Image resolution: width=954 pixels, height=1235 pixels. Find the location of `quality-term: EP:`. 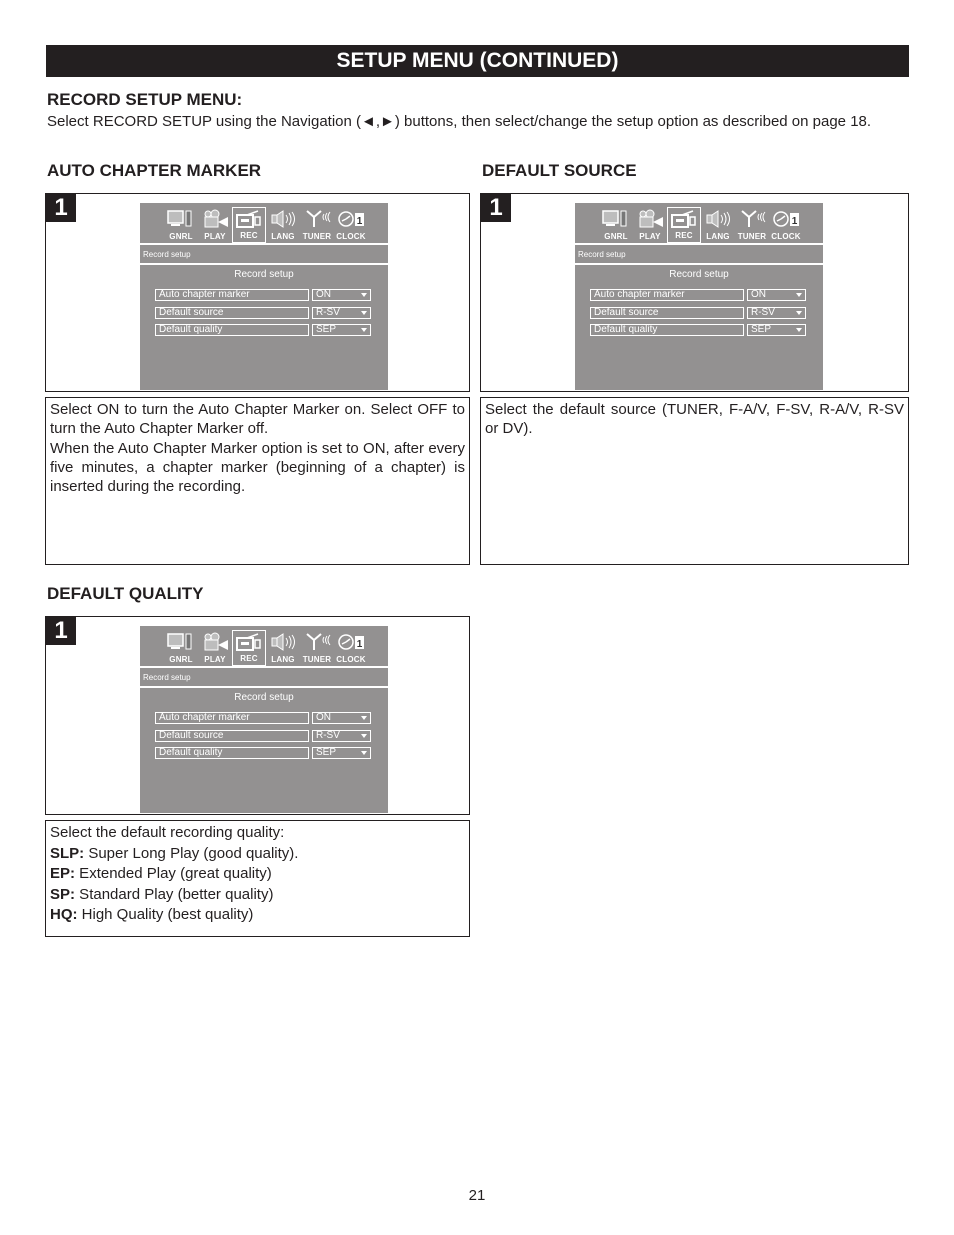

quality-term: EP: is located at coordinates (63, 873).